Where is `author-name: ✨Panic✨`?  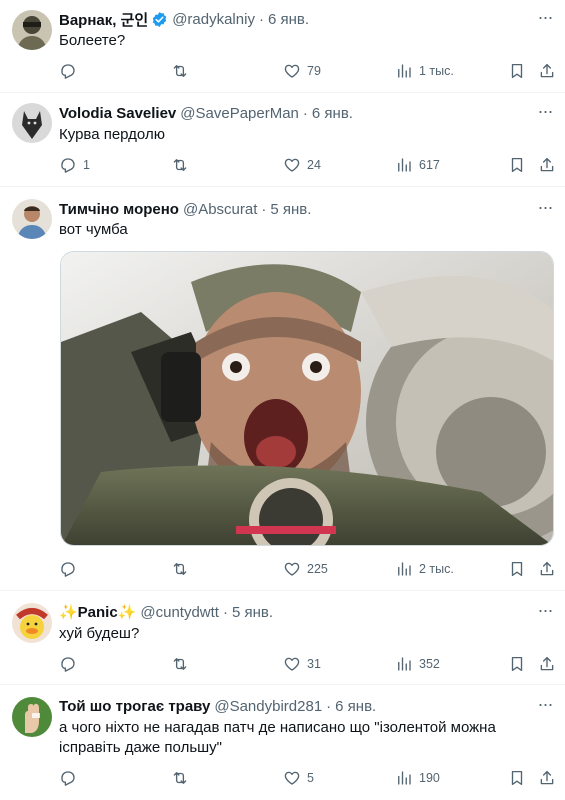
author-name: ✨Panic✨ is located at coordinates (97, 612).